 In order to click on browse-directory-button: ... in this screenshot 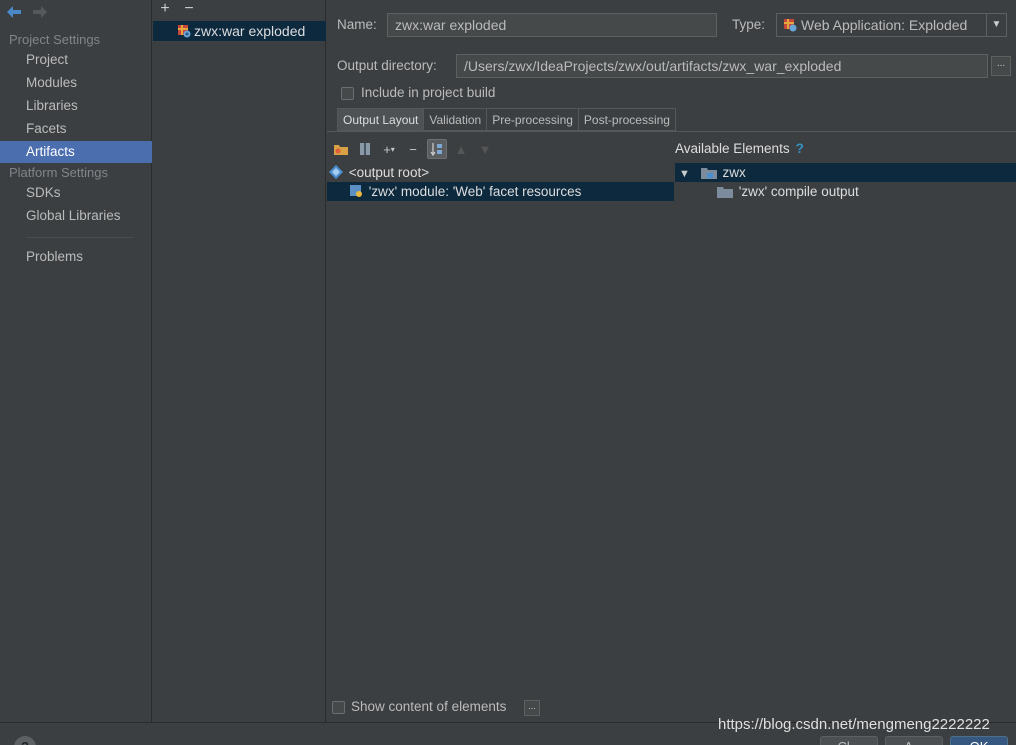, I will do `click(1001, 66)`.